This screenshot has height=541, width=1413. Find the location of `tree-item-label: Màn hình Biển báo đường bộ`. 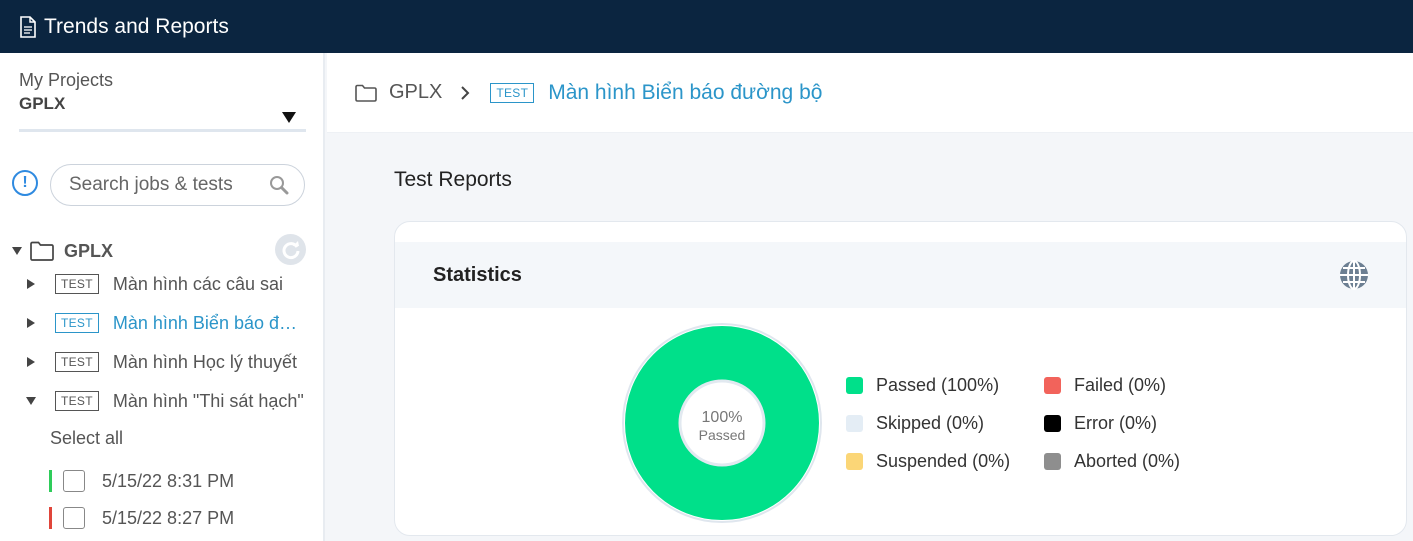

tree-item-label: Màn hình Biển báo đường bộ is located at coordinates (210, 322).